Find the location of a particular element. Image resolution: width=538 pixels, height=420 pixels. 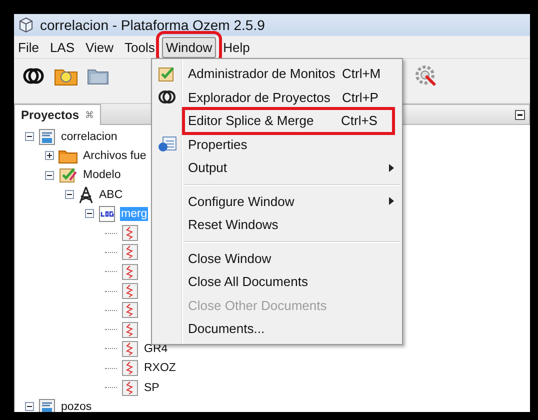

properties-icon is located at coordinates (167, 144).